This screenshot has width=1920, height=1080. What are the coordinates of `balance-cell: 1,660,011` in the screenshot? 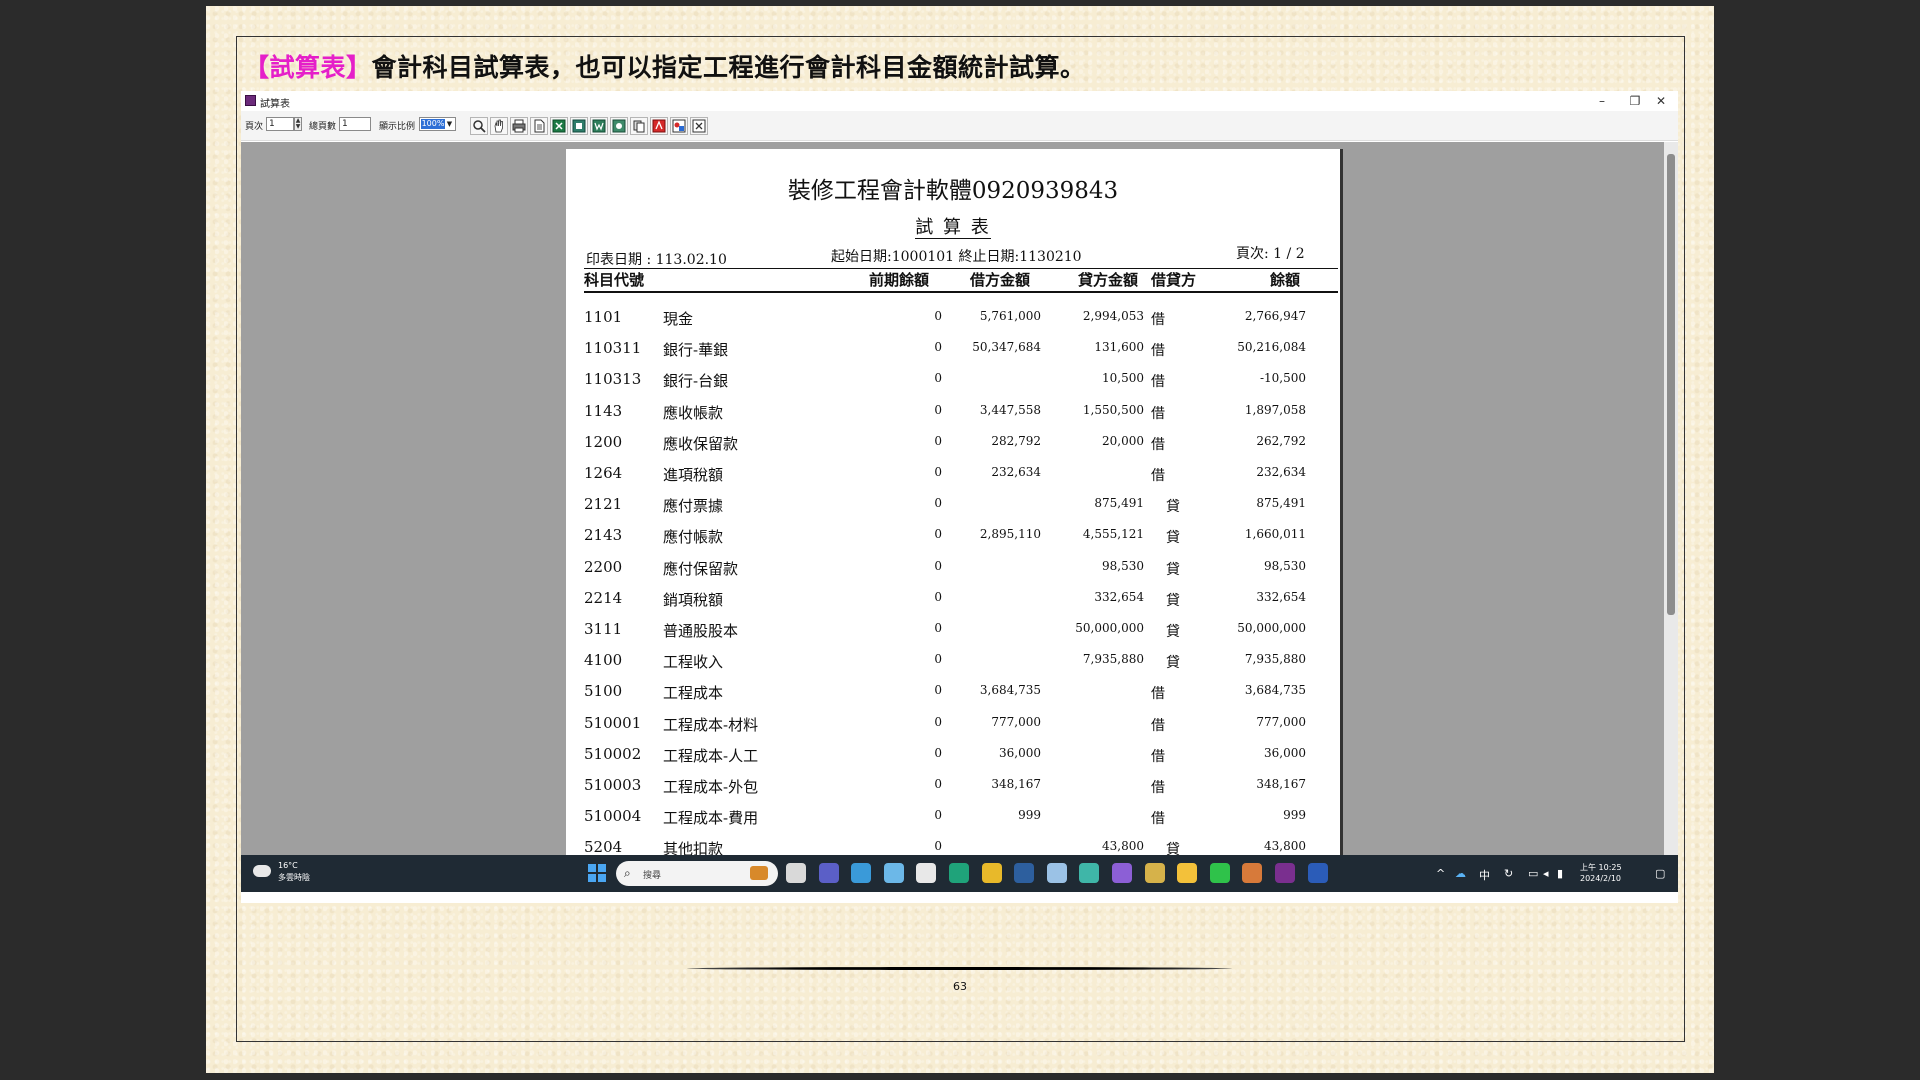 It's located at (1275, 534).